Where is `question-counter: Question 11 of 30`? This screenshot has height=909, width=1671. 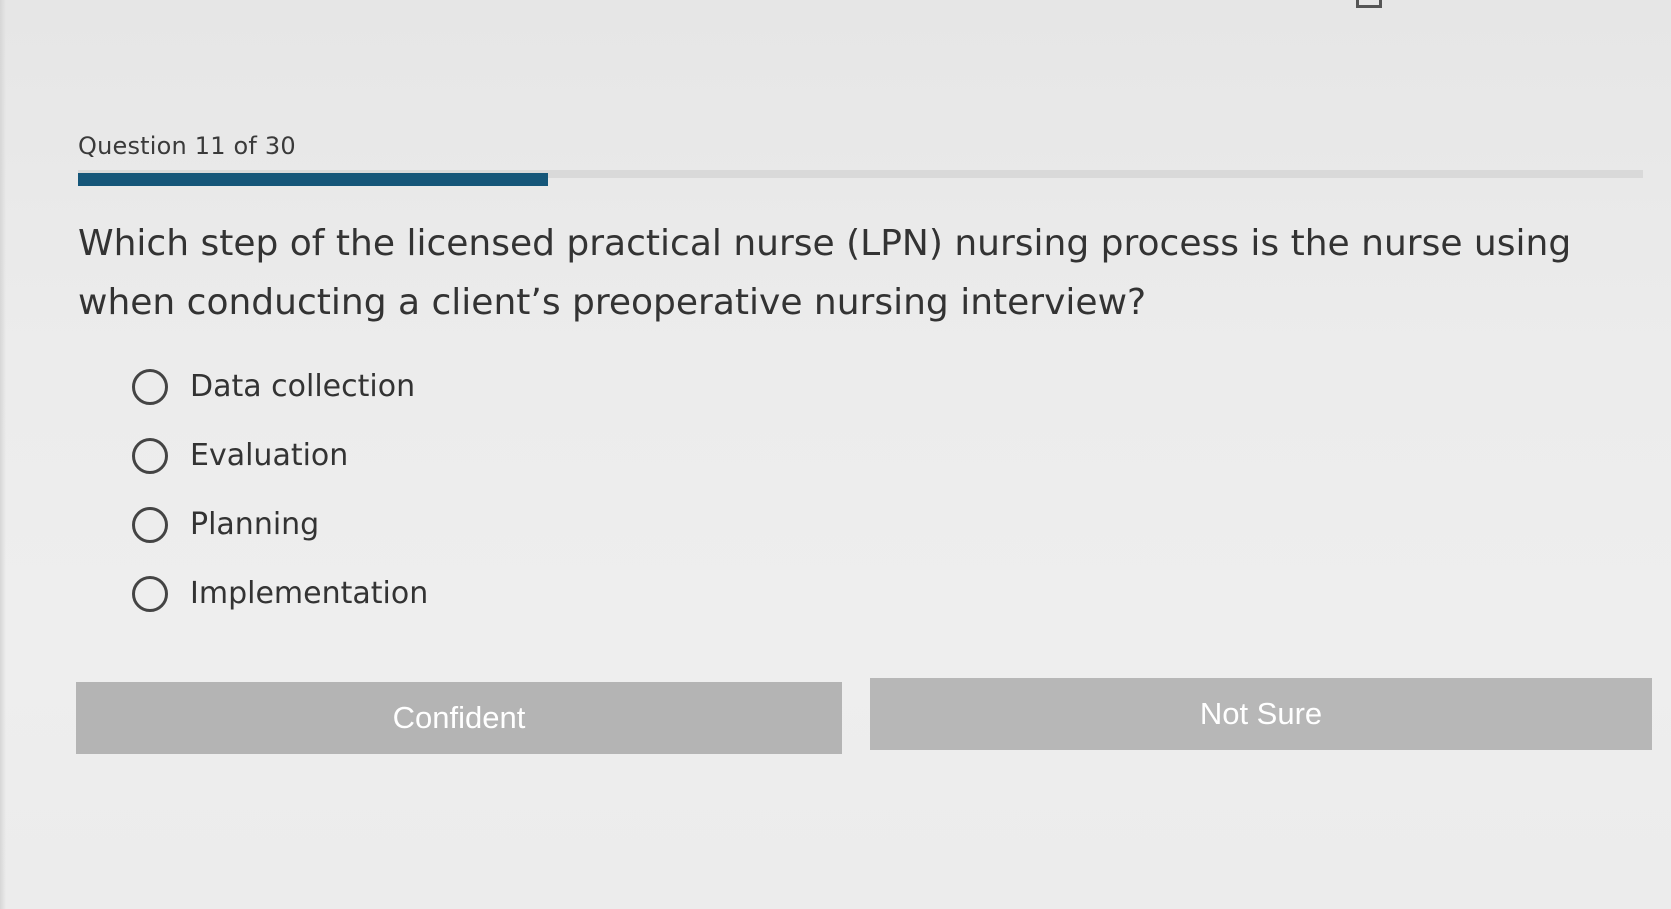
question-counter: Question 11 of 30 is located at coordinates (187, 146).